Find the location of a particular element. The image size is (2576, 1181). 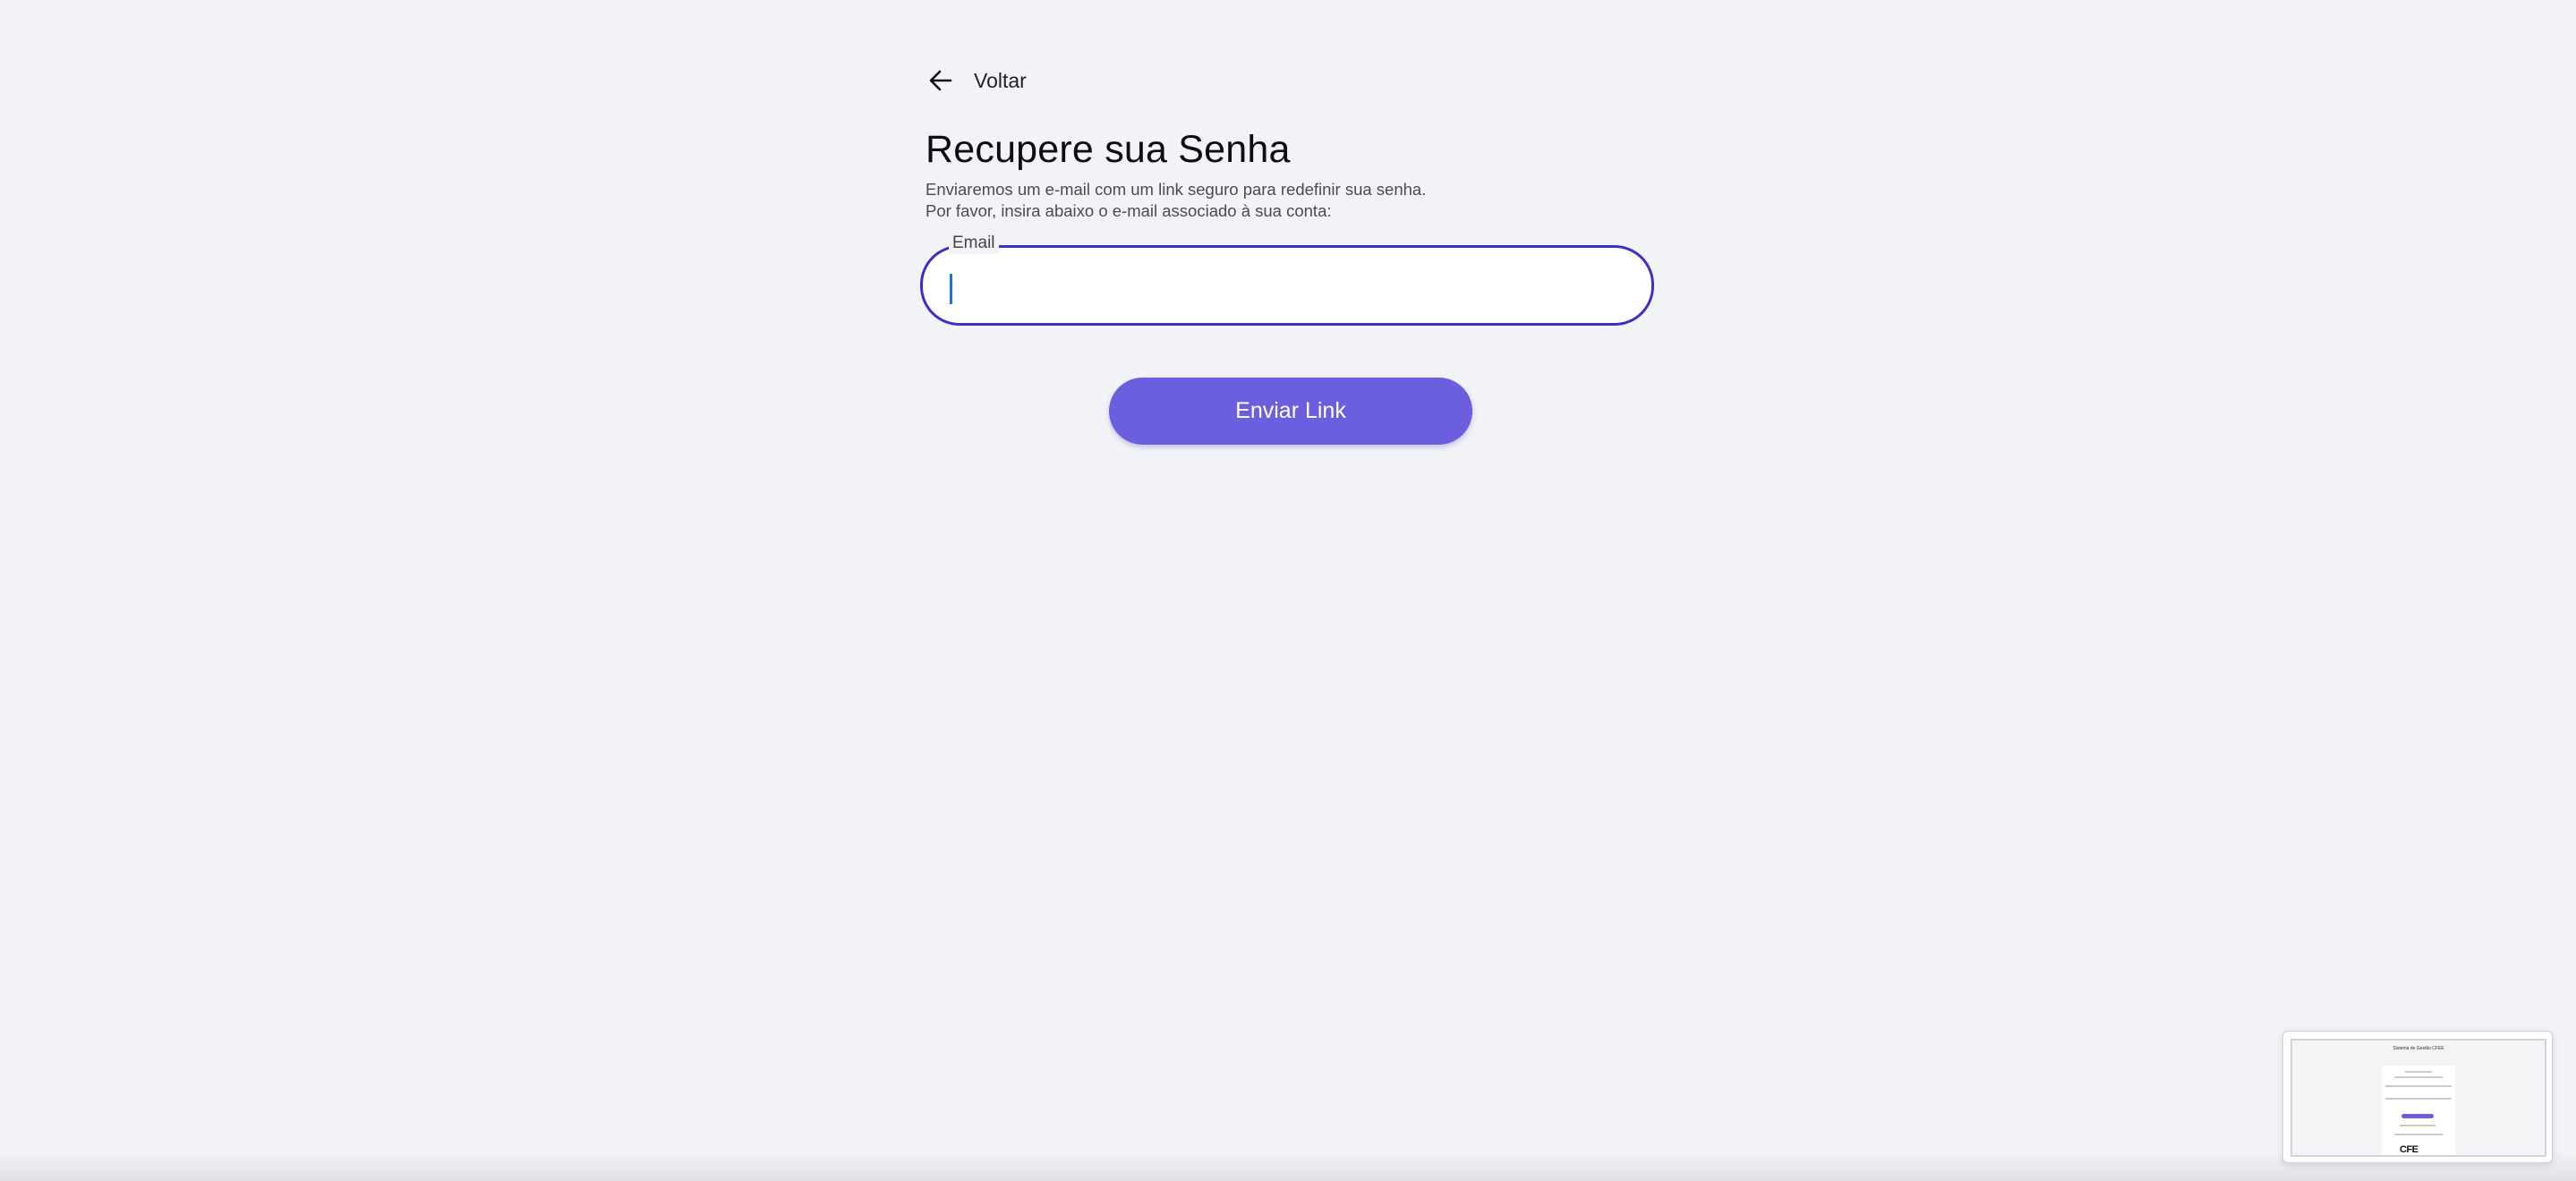

send-link-button: Enviar Link is located at coordinates (1290, 411).